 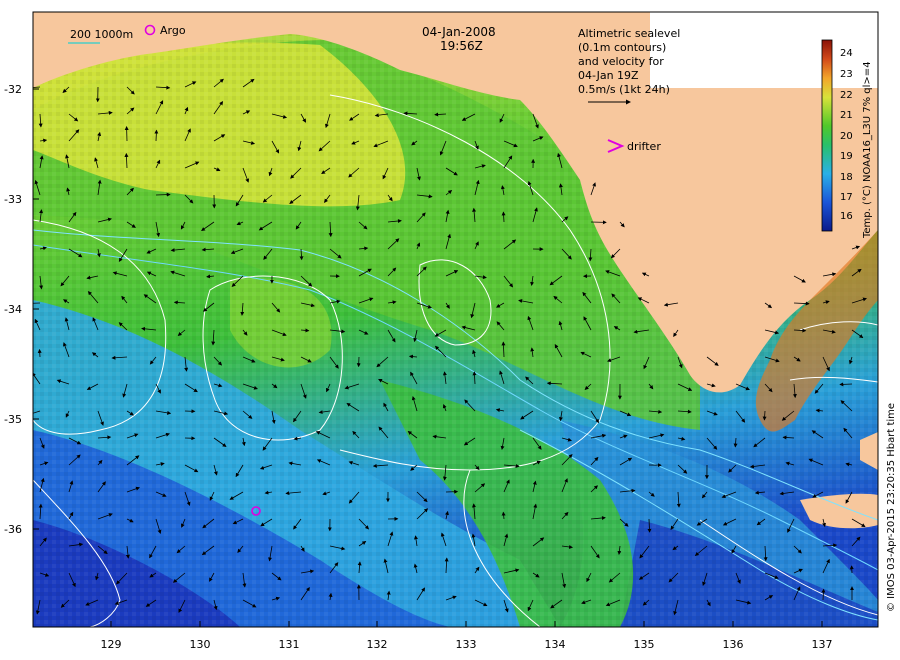 I want to click on cbar-tick: 18, so click(x=846, y=177).